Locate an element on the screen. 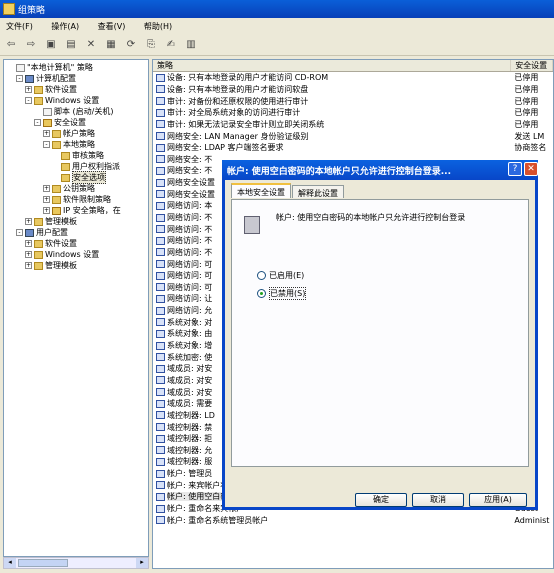  tree-node: - Windows 设置 is located at coordinates (76, 100).